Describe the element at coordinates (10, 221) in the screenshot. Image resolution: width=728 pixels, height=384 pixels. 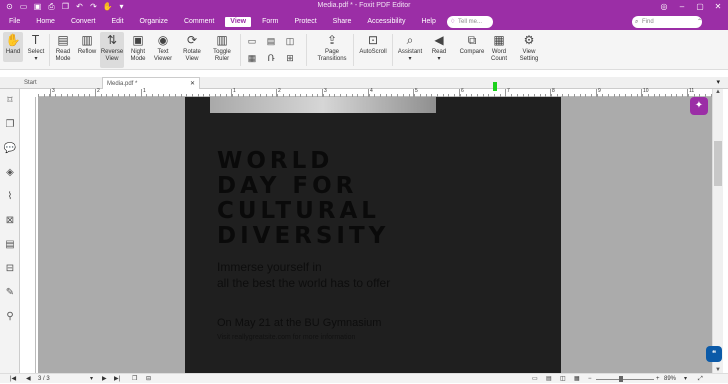
I see `security-icon: ⊠` at that location.